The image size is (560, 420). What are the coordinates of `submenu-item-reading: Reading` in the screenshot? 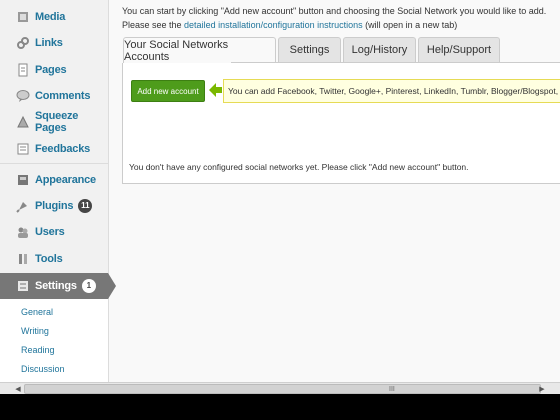 It's located at (38, 350).